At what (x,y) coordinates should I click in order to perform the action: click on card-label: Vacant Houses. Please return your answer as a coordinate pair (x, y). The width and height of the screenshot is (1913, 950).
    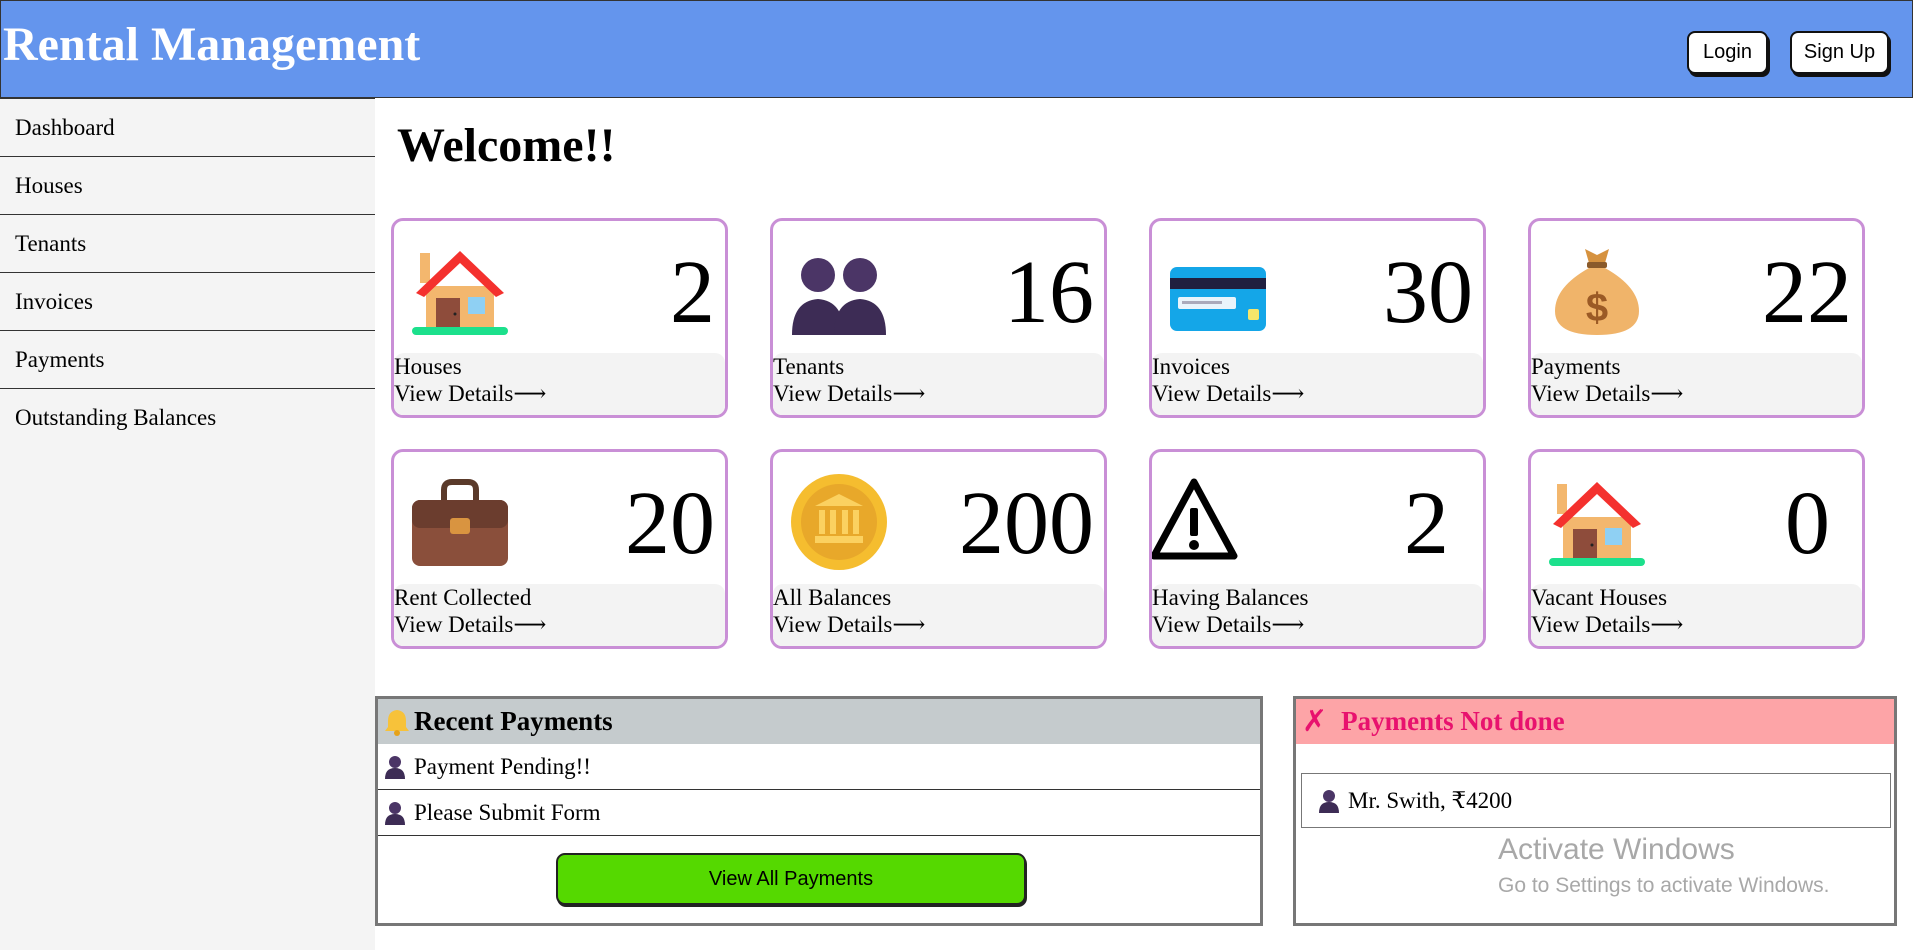
    Looking at the image, I should click on (1599, 597).